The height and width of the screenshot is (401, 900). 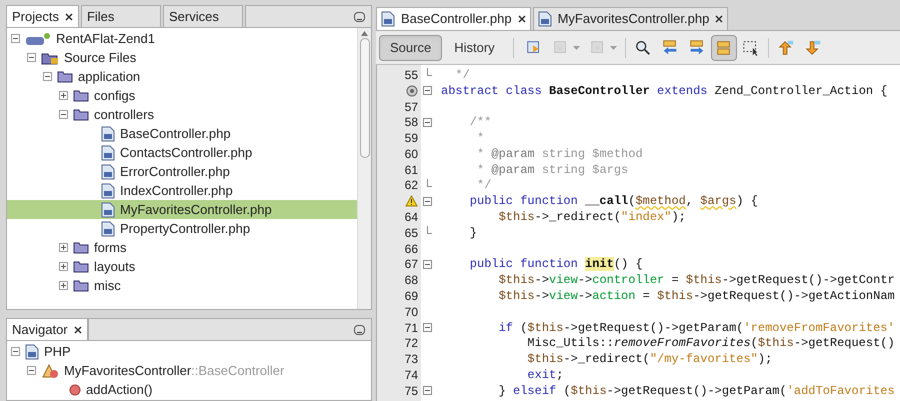 What do you see at coordinates (696, 390) in the screenshot?
I see `code-line: } elseif ($this->getRequest()->getParam('addToFavorites` at bounding box center [696, 390].